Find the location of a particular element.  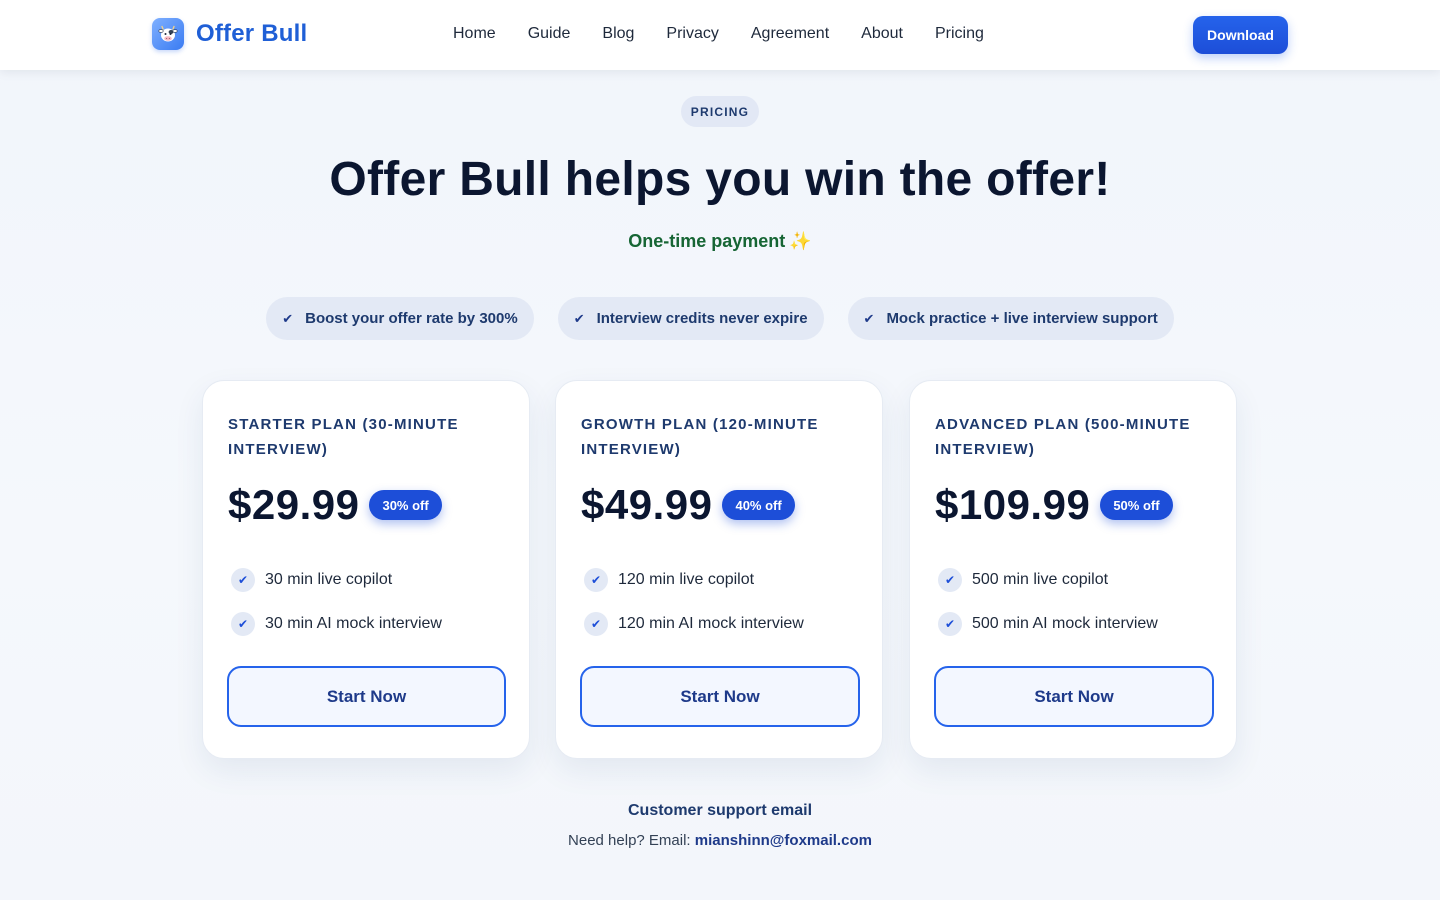

feature-chip-label: Interview credits never expire is located at coordinates (702, 318).